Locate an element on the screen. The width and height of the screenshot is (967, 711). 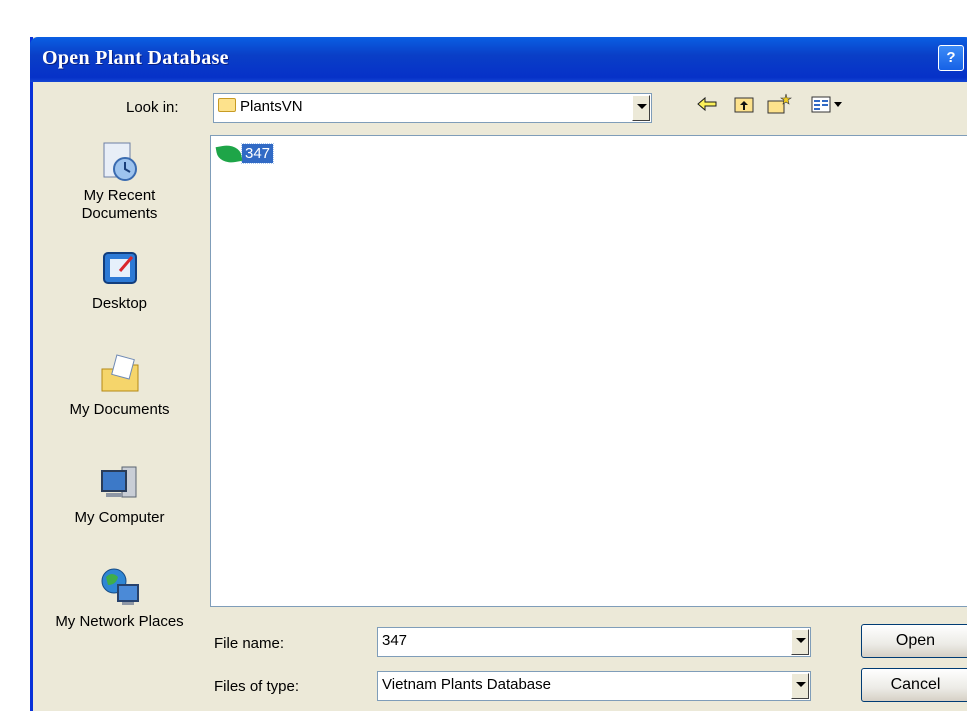
window-title: Open Plant Database is located at coordinates (135, 58).